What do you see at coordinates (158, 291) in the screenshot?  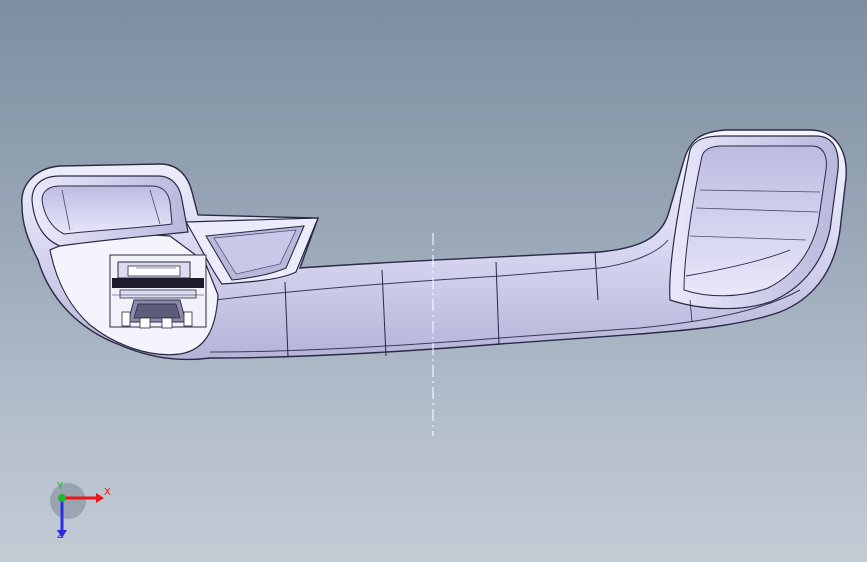 I see `mounting-clip` at bounding box center [158, 291].